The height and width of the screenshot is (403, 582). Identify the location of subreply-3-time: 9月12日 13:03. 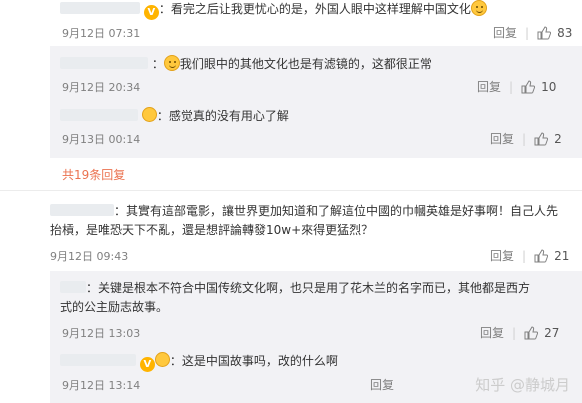
(101, 333).